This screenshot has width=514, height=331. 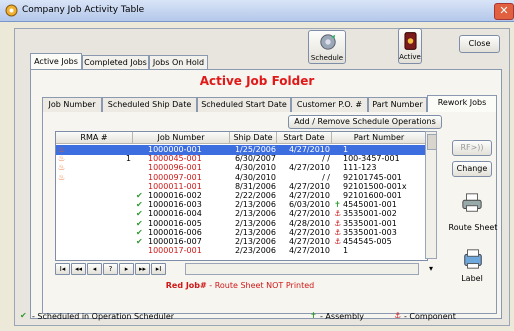 I want to click on status-text: - Route Sheet NOT Printed, so click(x=260, y=285).